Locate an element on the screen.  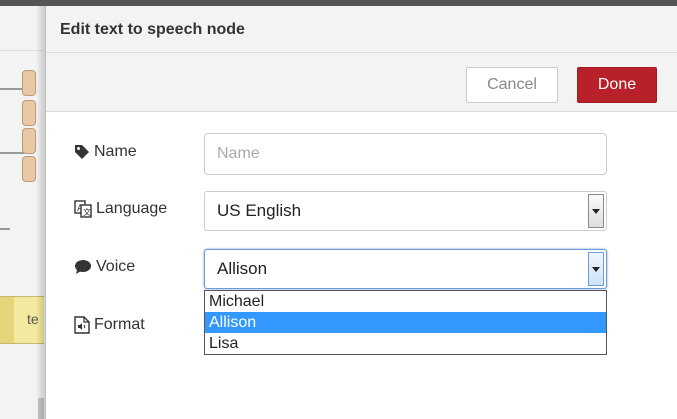
tray-title: Edit text to speech node is located at coordinates (152, 29).